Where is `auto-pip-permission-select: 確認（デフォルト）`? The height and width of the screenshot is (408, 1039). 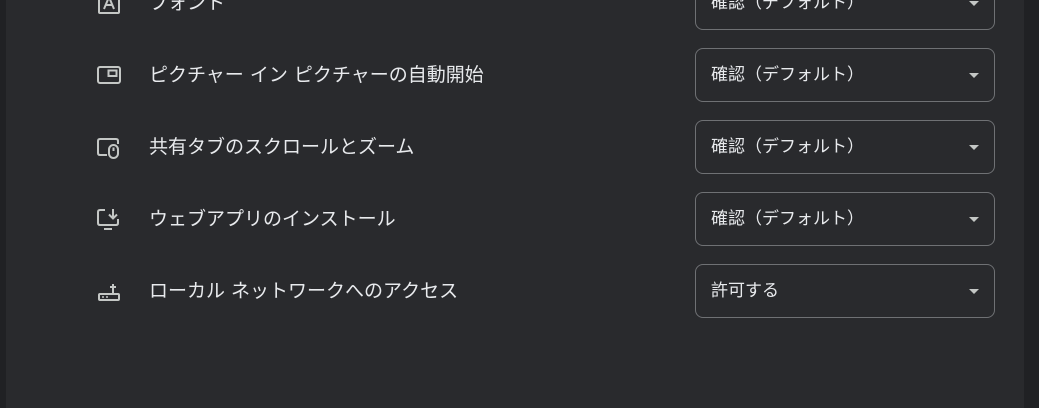 auto-pip-permission-select: 確認（デフォルト） is located at coordinates (845, 75).